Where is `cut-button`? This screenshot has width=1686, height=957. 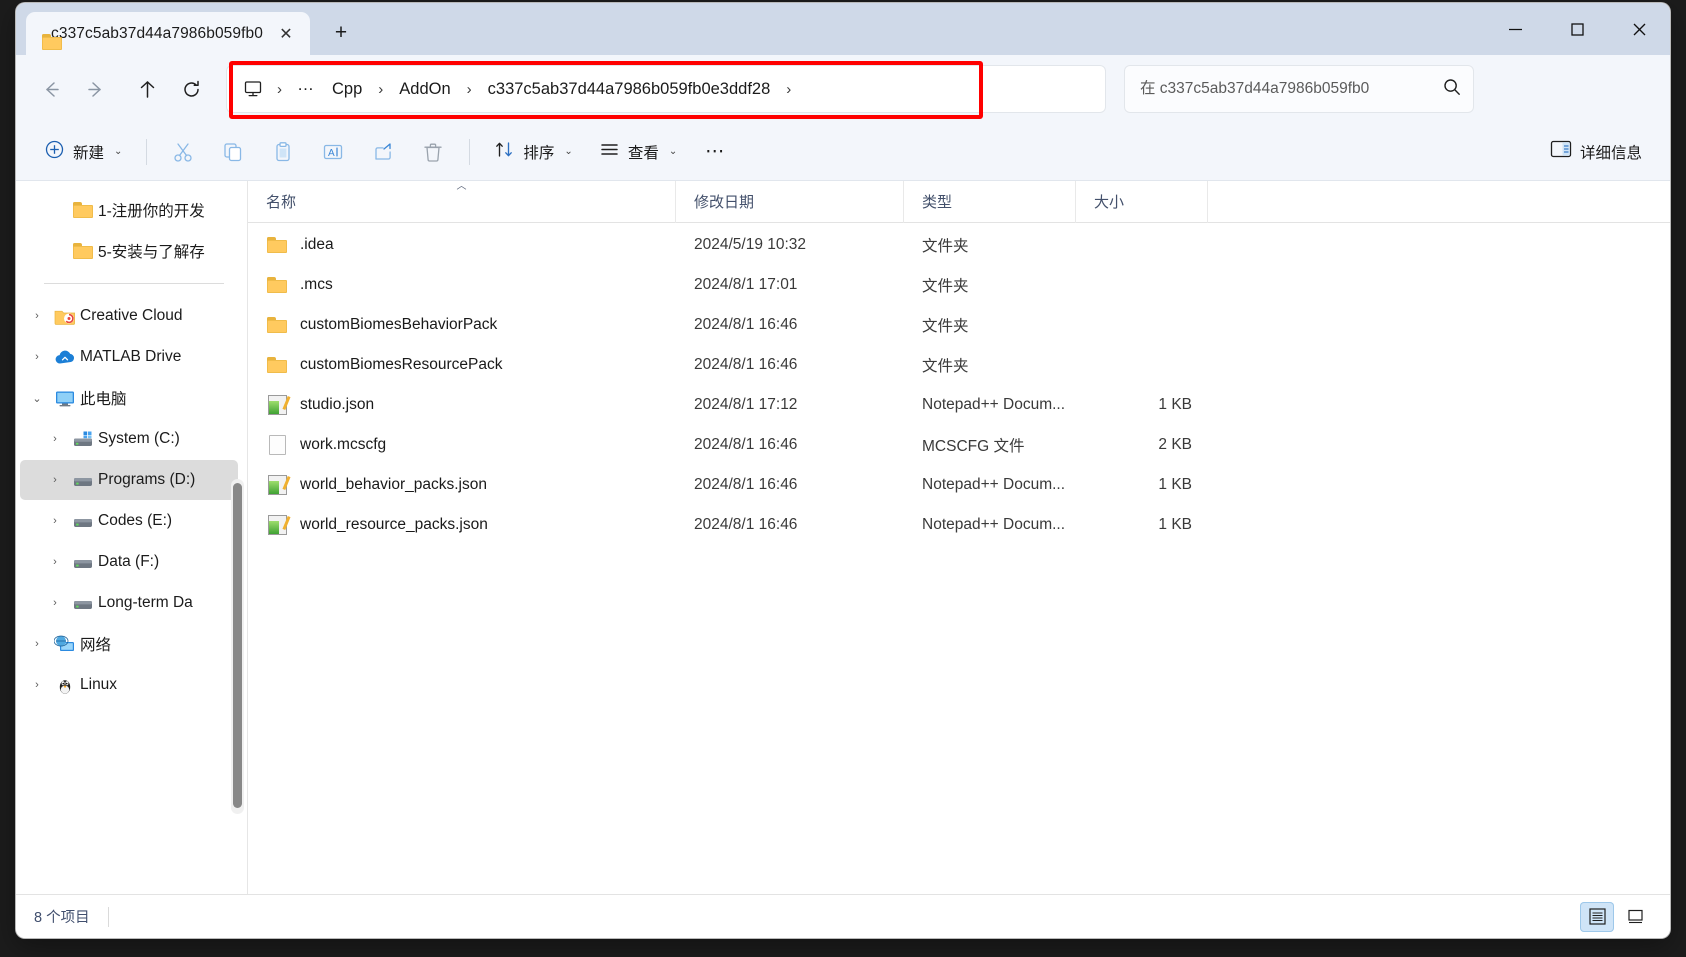
cut-button is located at coordinates (183, 152).